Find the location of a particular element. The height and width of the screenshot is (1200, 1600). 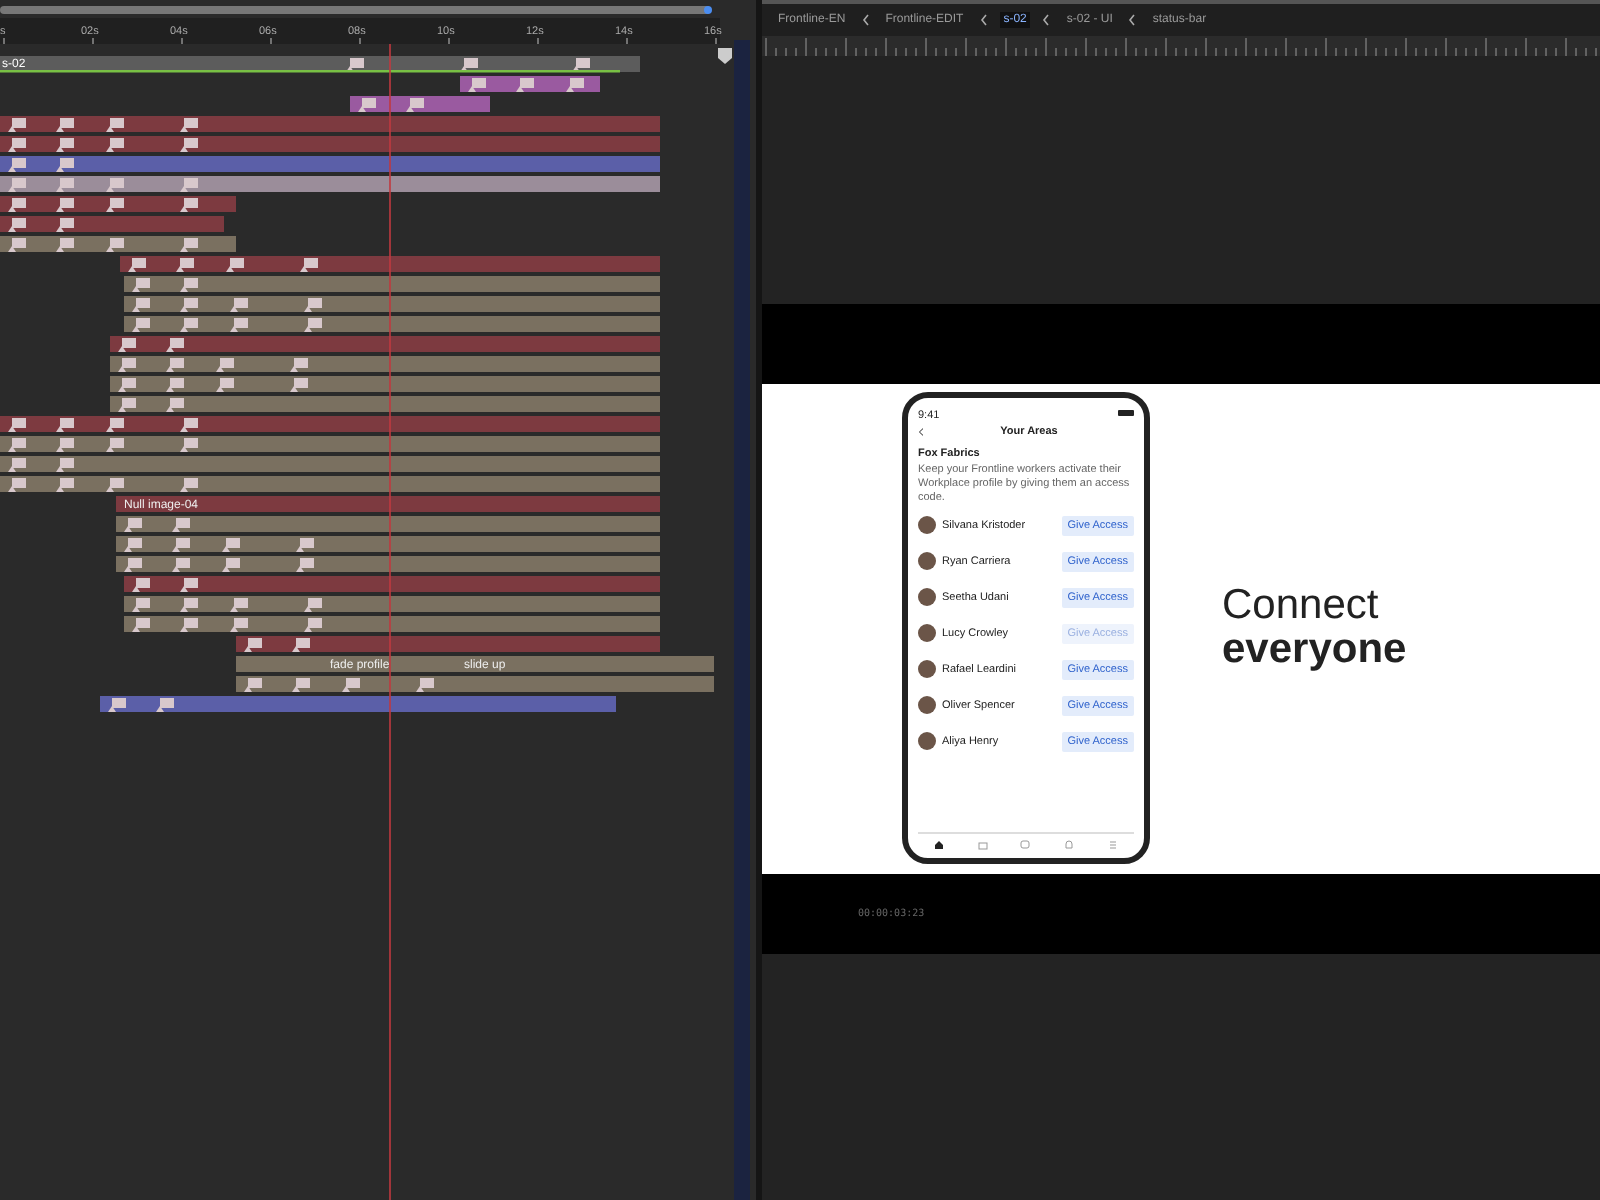

store-icon is located at coordinates (982, 845).